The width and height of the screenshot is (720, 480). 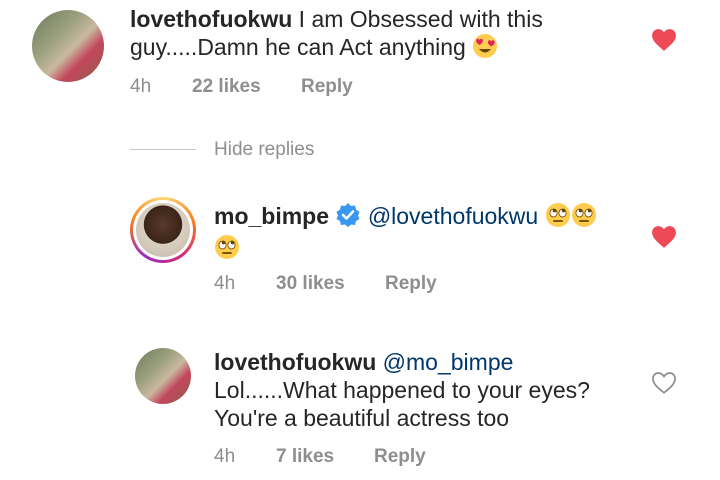 I want to click on hide-replies-button: Hide replies, so click(x=264, y=150).